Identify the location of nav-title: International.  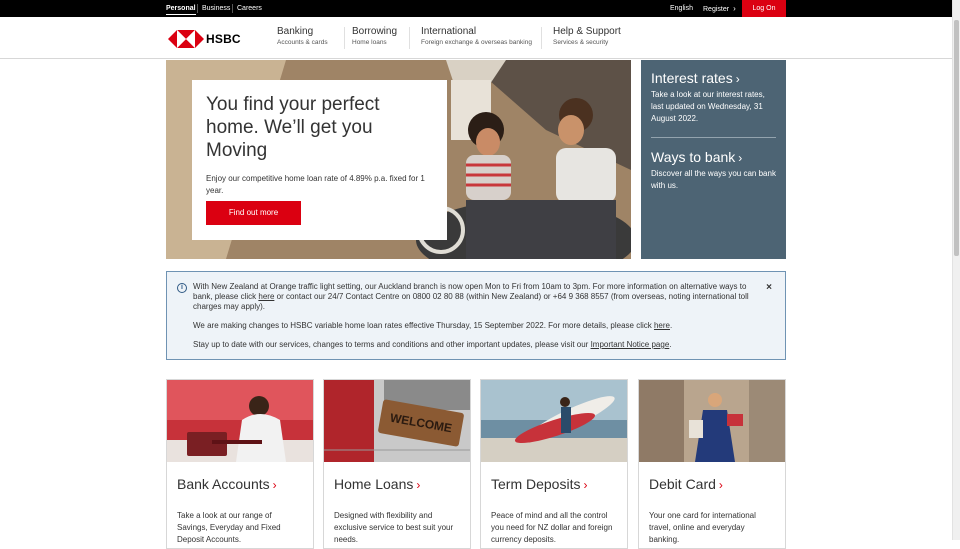
(449, 31).